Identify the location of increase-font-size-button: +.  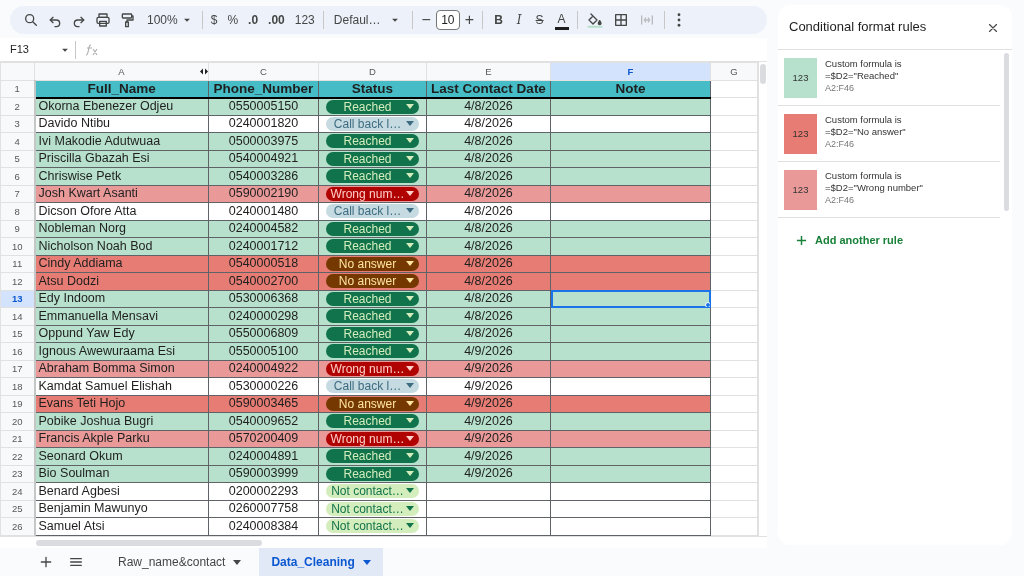
(469, 20).